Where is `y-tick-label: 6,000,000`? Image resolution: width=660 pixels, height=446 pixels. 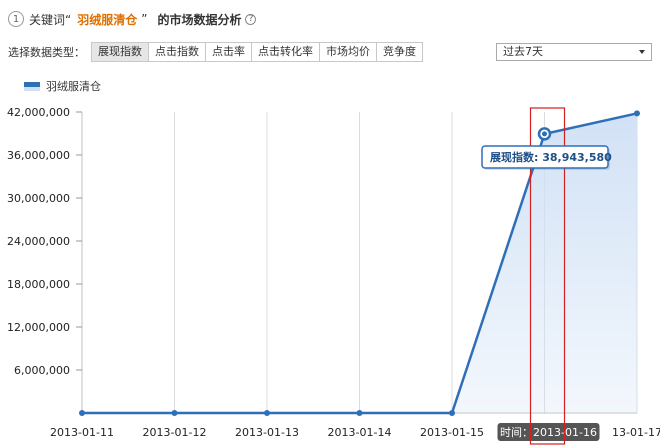 y-tick-label: 6,000,000 is located at coordinates (42, 370).